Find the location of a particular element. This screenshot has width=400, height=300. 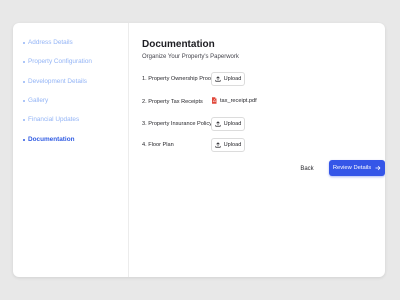

sidebar-item-gallery: Gallery is located at coordinates (35, 100).